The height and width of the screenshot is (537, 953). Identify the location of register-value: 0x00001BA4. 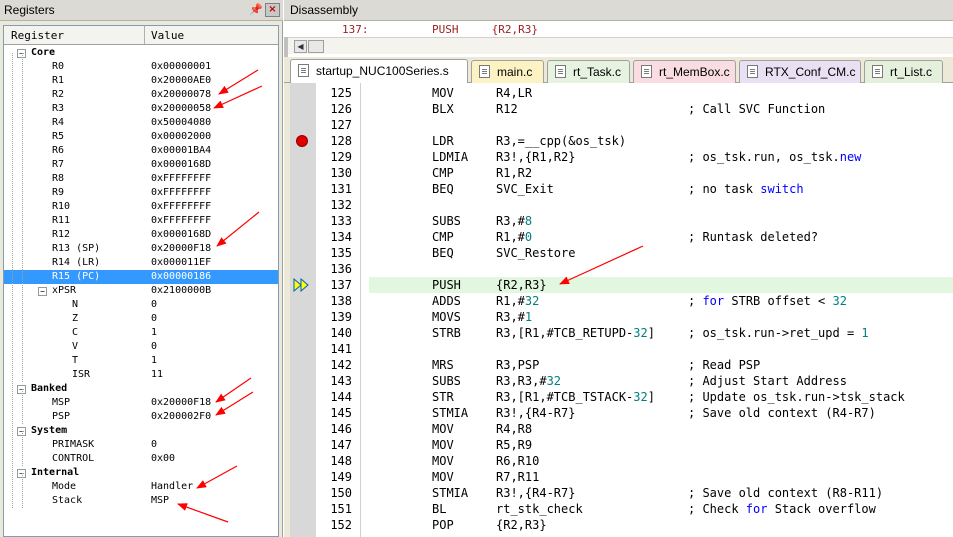
(181, 151).